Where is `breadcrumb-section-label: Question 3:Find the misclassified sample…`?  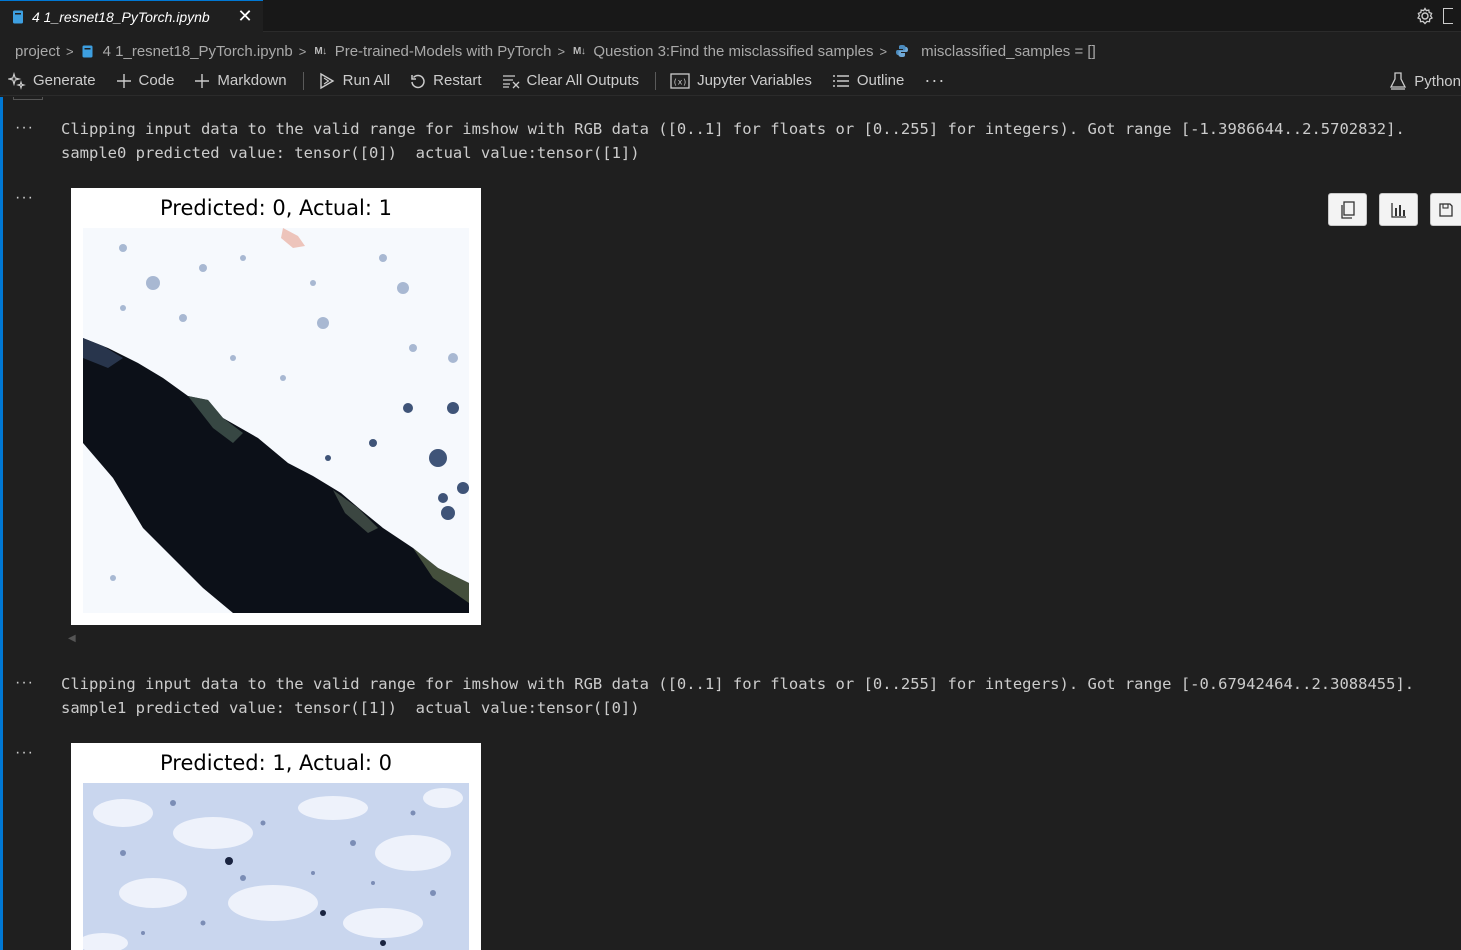
breadcrumb-section-label: Question 3:Find the misclassified sample… is located at coordinates (733, 51).